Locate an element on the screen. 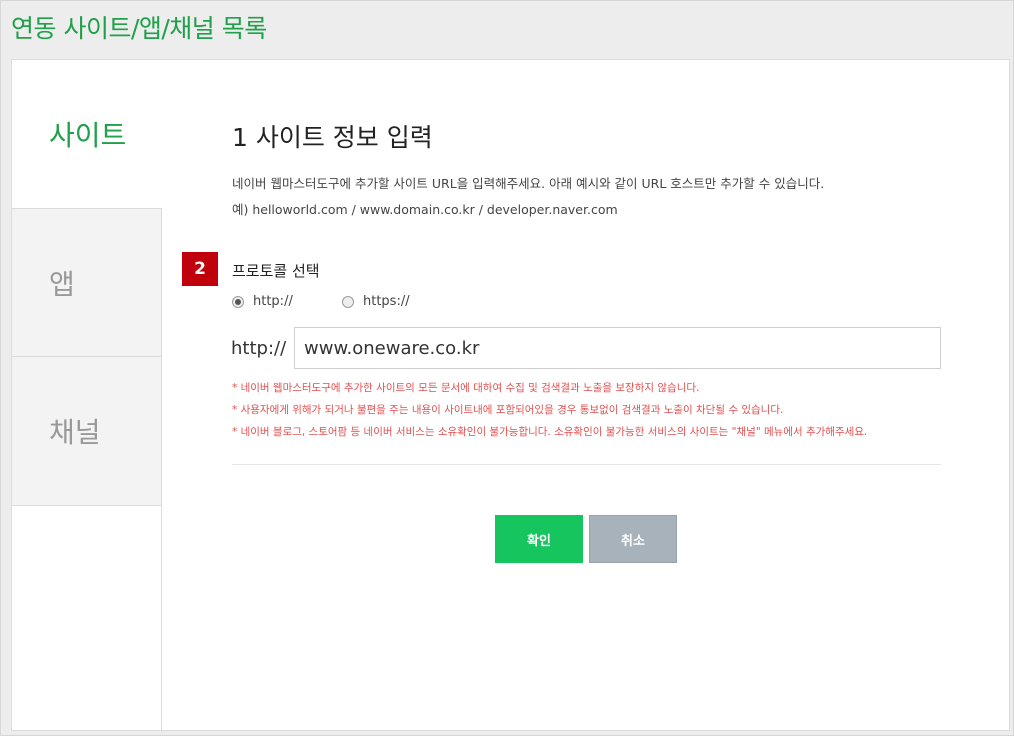 This screenshot has width=1014, height=736. sidebar-item-app: 앱 is located at coordinates (87, 282).